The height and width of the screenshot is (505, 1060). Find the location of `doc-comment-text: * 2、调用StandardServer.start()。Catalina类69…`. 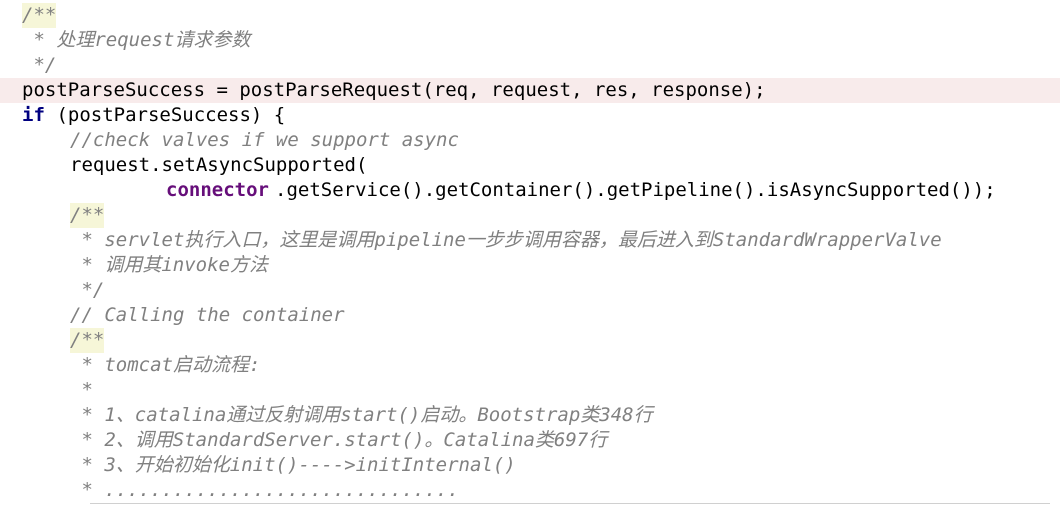

doc-comment-text: * 2、调用StandardServer.start()。Catalina类69… is located at coordinates (339, 440).